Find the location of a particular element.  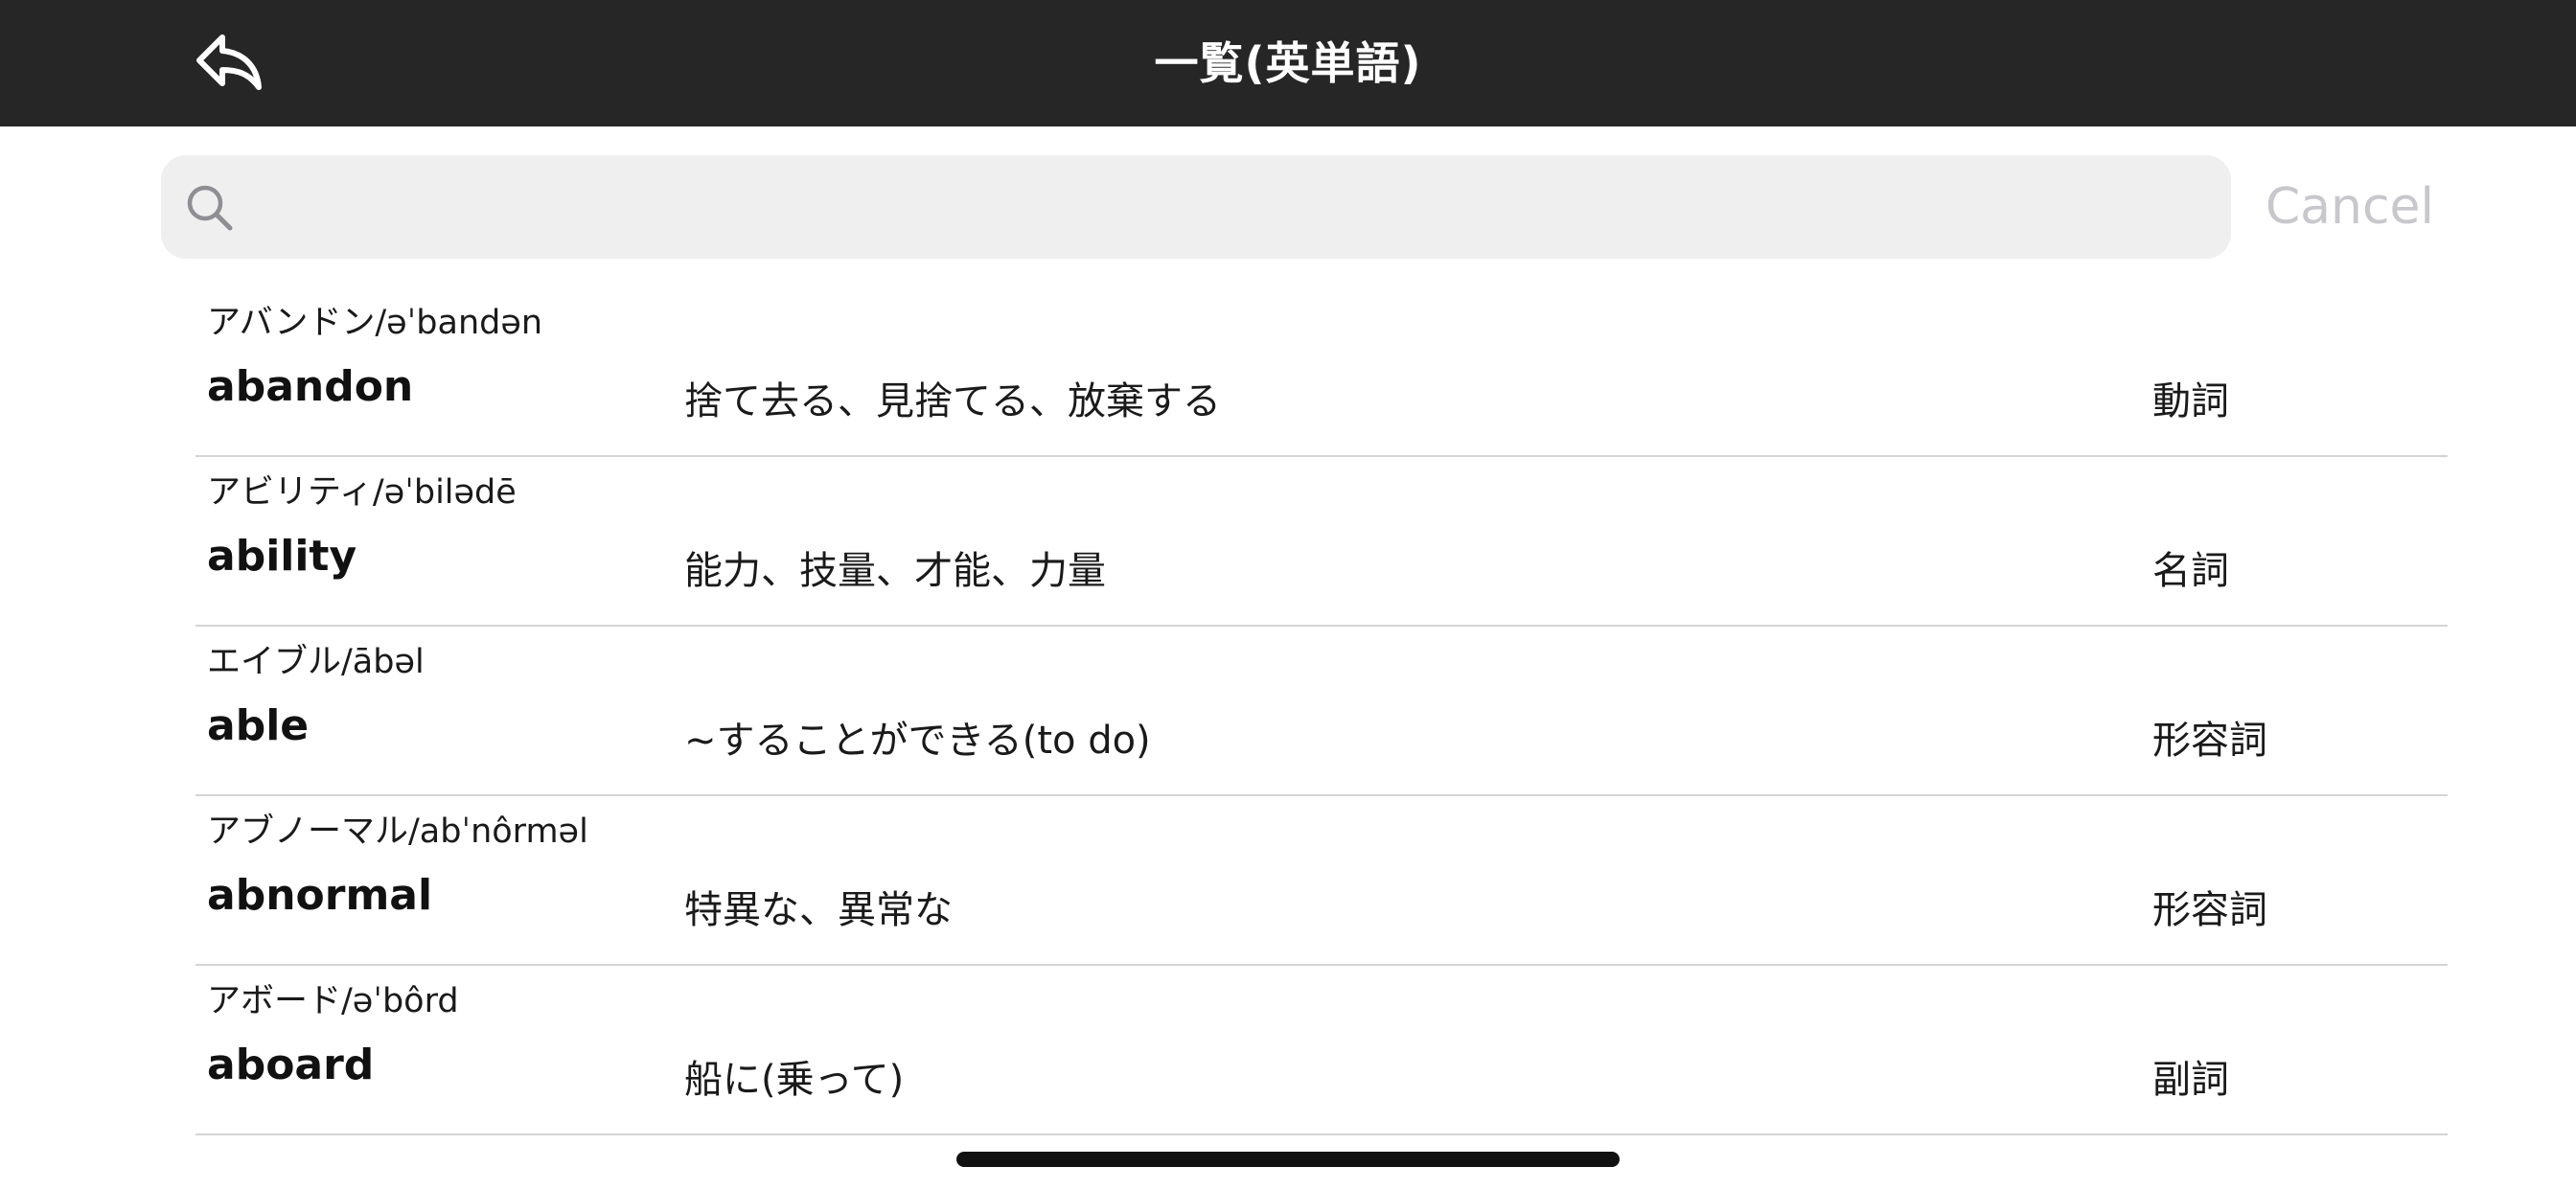

word-meaning: 特異な、異常な is located at coordinates (818, 910).